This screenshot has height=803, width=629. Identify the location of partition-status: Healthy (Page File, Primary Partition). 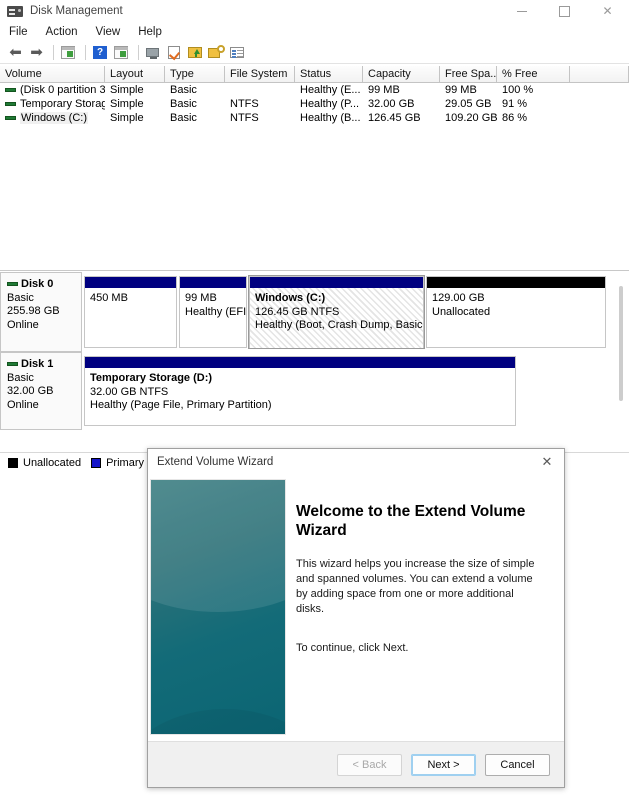
(181, 405).